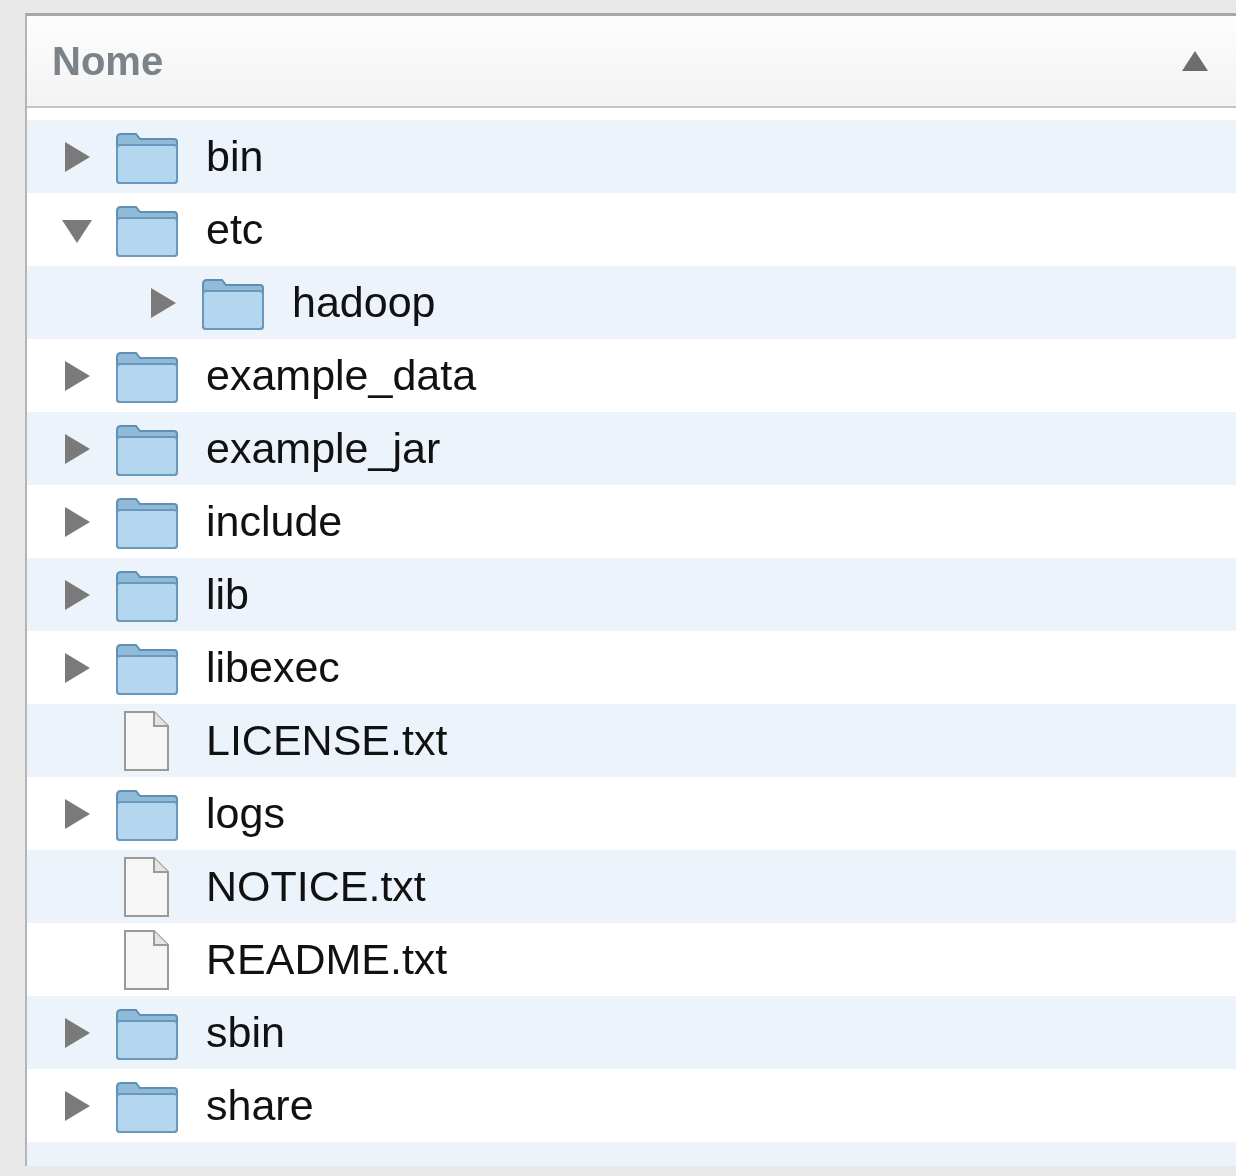 Image resolution: width=1236 pixels, height=1176 pixels. What do you see at coordinates (108, 61) in the screenshot?
I see `column-title: Nome` at bounding box center [108, 61].